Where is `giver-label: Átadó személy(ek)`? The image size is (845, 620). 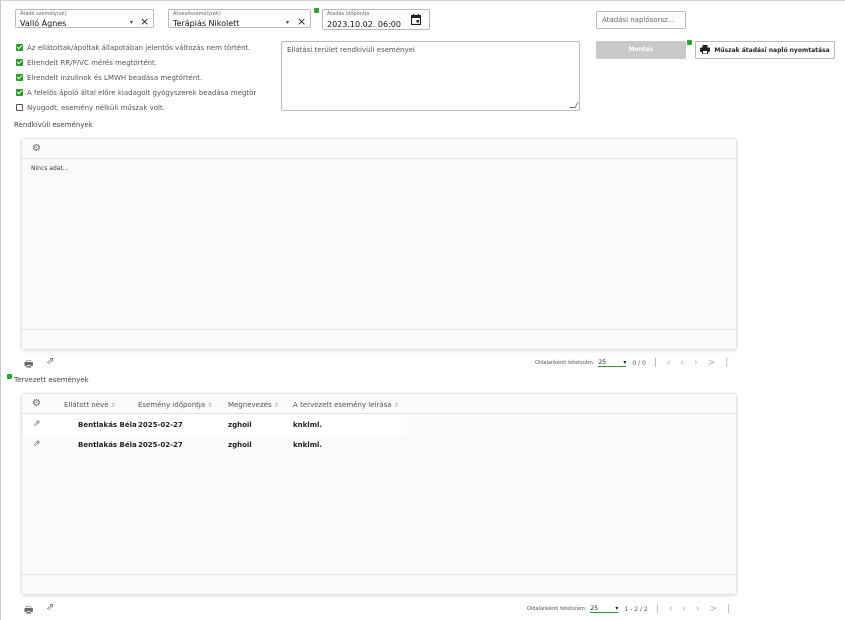
giver-label: Átadó személy(ek) is located at coordinates (43, 14).